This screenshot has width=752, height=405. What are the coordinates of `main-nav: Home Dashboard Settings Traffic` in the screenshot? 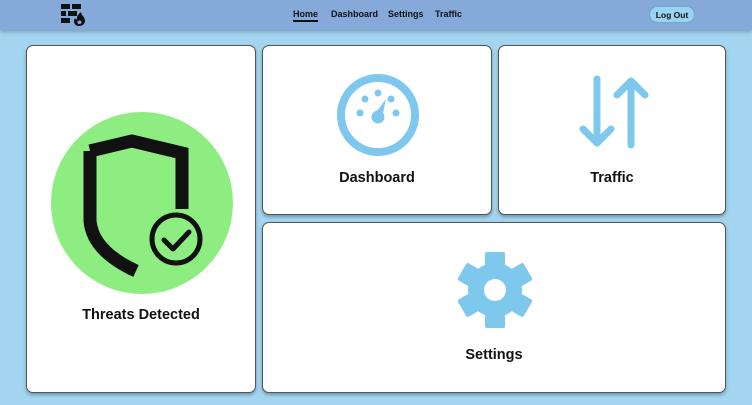 It's located at (376, 15).